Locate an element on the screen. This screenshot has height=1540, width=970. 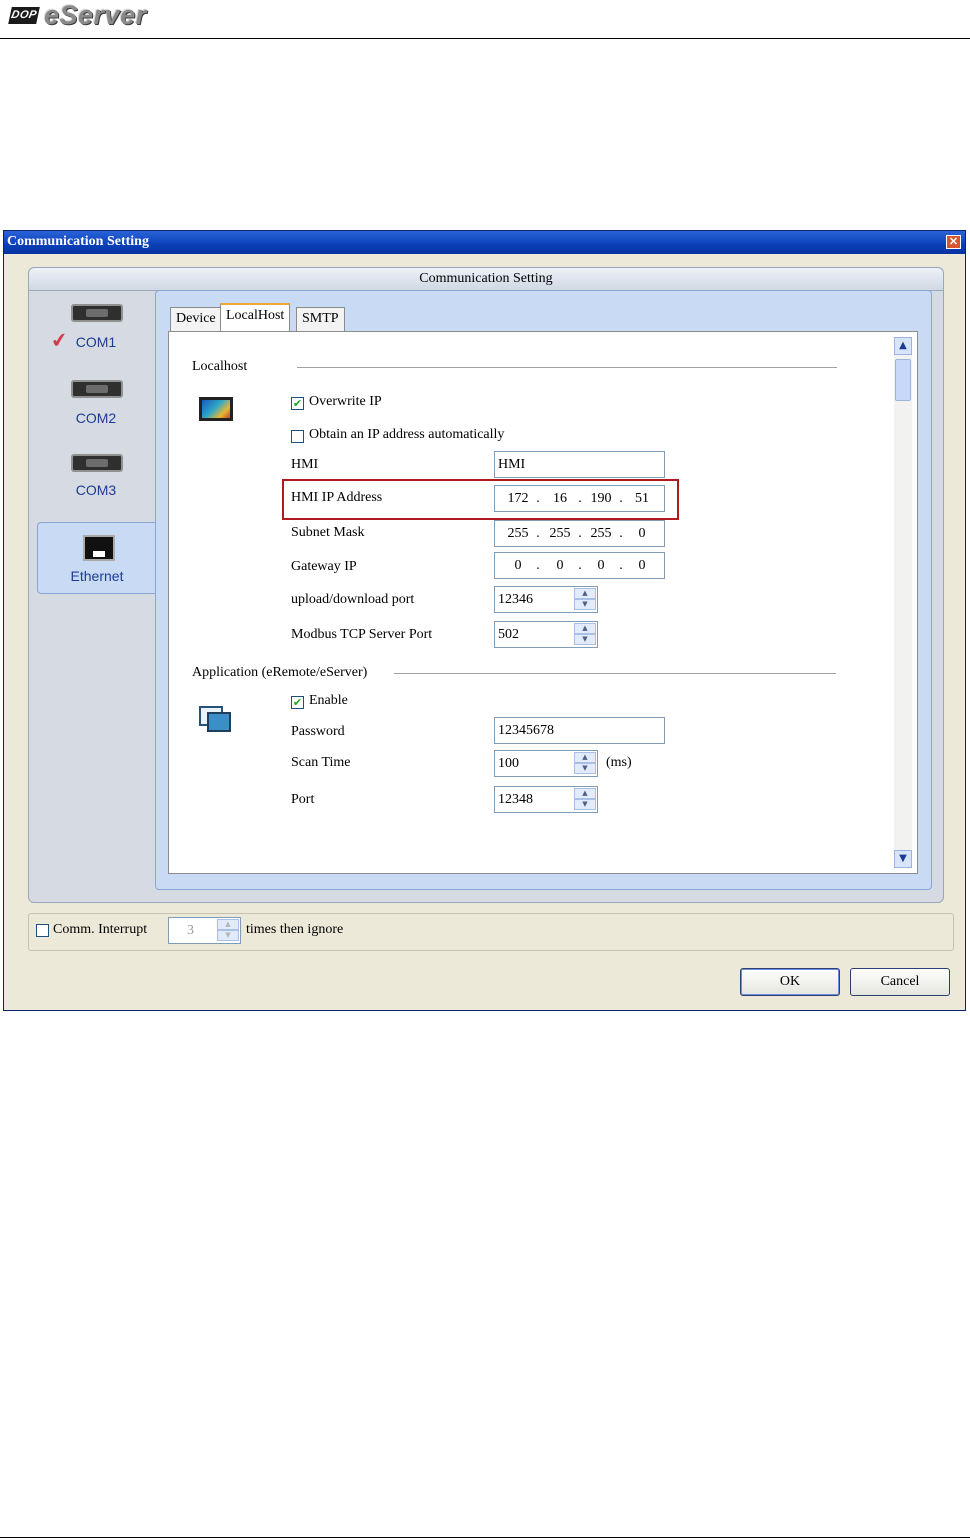
hmi-monitor-icon is located at coordinates (216, 409).